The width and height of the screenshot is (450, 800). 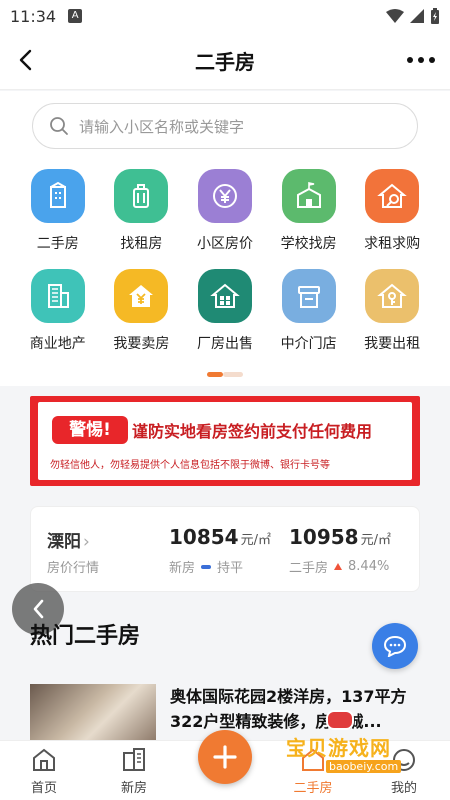 I want to click on category-row-2: 商业地产 我要卖房 厂房出售 中介门店 我要出租, so click(x=225, y=311).